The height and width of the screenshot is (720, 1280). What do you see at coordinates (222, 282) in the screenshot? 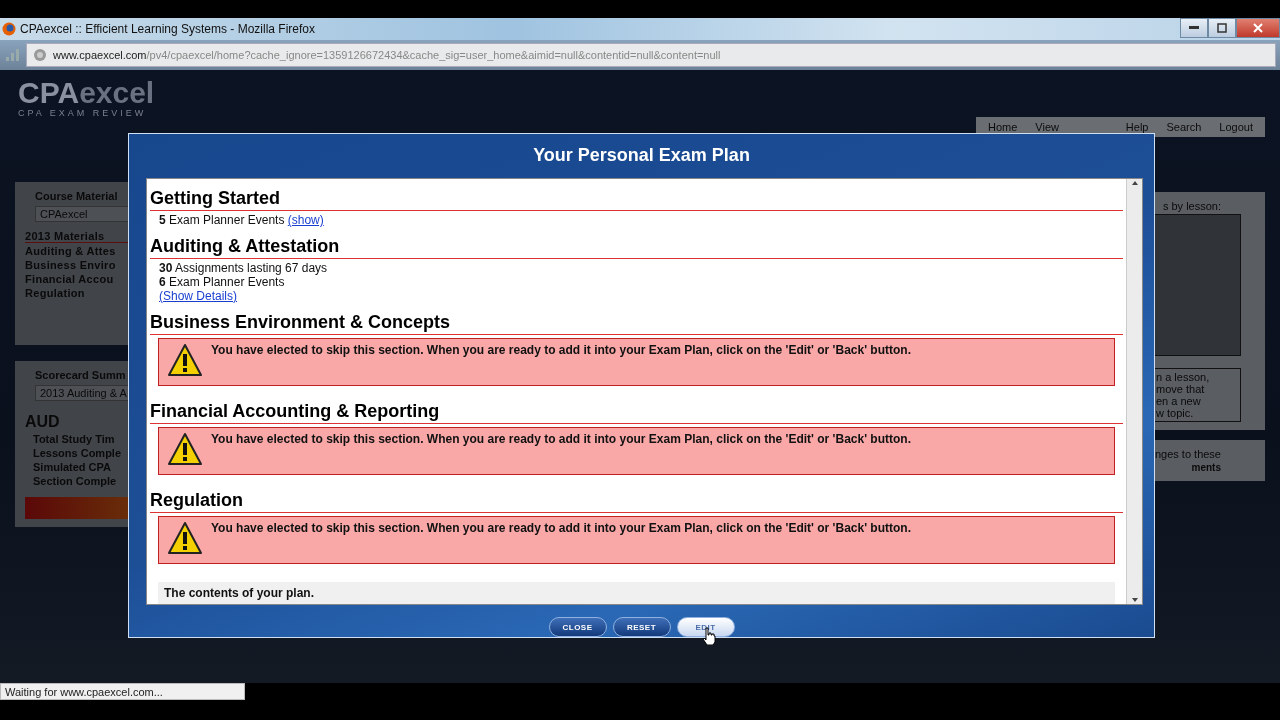
I see `plan-summary: 6 Exam Planner Events` at bounding box center [222, 282].